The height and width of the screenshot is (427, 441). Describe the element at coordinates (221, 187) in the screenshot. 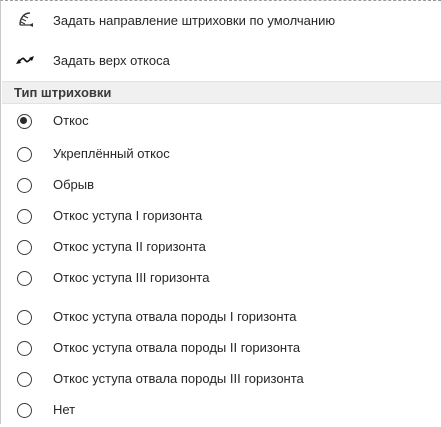

I see `hatch-type-option-cliff: Обрыв` at that location.